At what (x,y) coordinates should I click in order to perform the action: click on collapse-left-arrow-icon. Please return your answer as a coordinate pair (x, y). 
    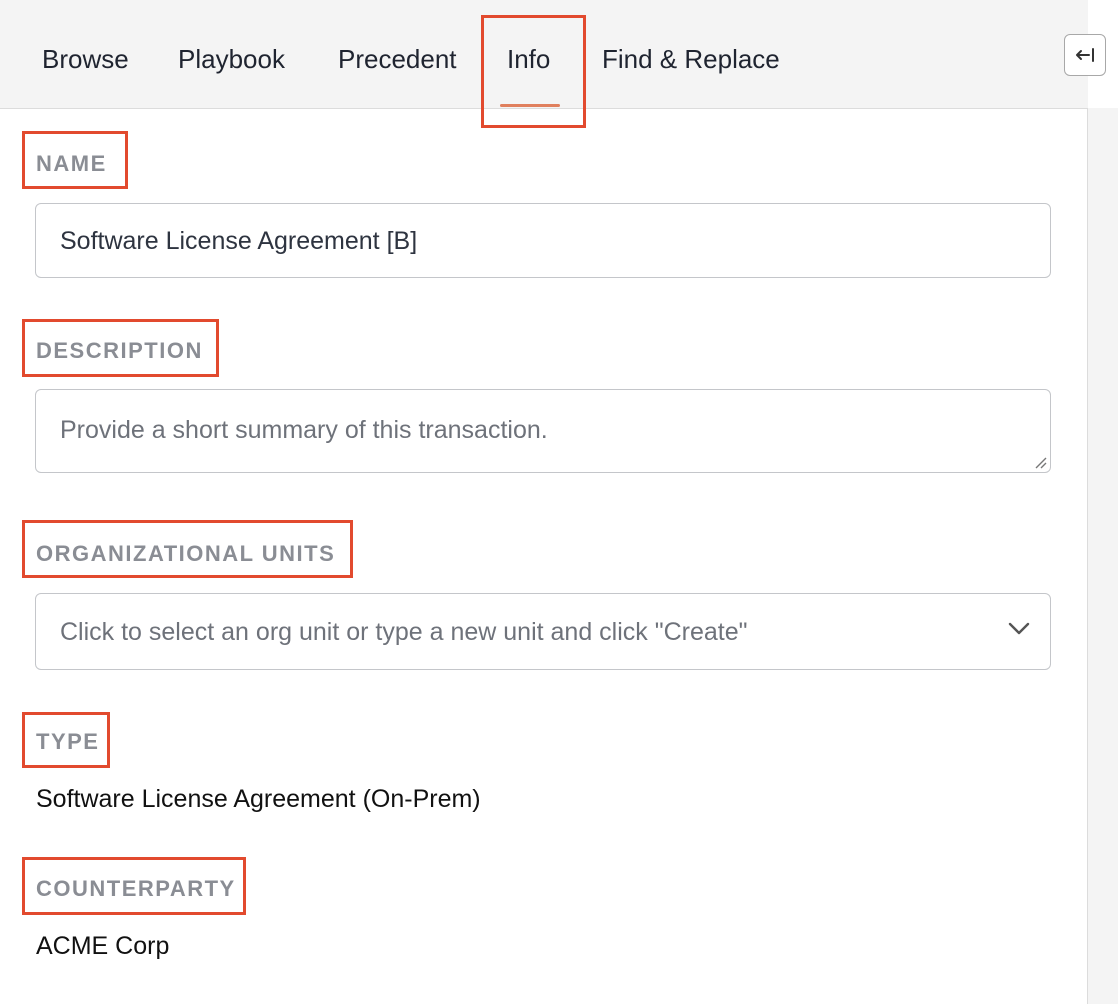
    Looking at the image, I should click on (1085, 55).